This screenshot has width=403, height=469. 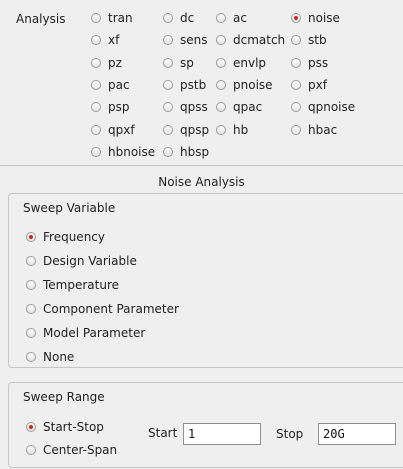 What do you see at coordinates (123, 152) in the screenshot?
I see `analysis-radio-hbnoise: hbnoise` at bounding box center [123, 152].